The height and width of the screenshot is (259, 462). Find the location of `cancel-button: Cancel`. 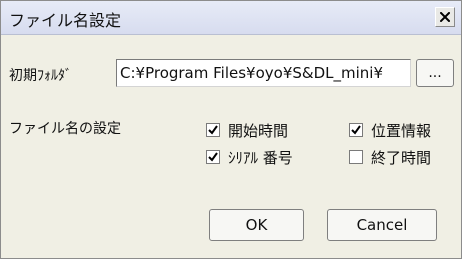

cancel-button: Cancel is located at coordinates (382, 225).